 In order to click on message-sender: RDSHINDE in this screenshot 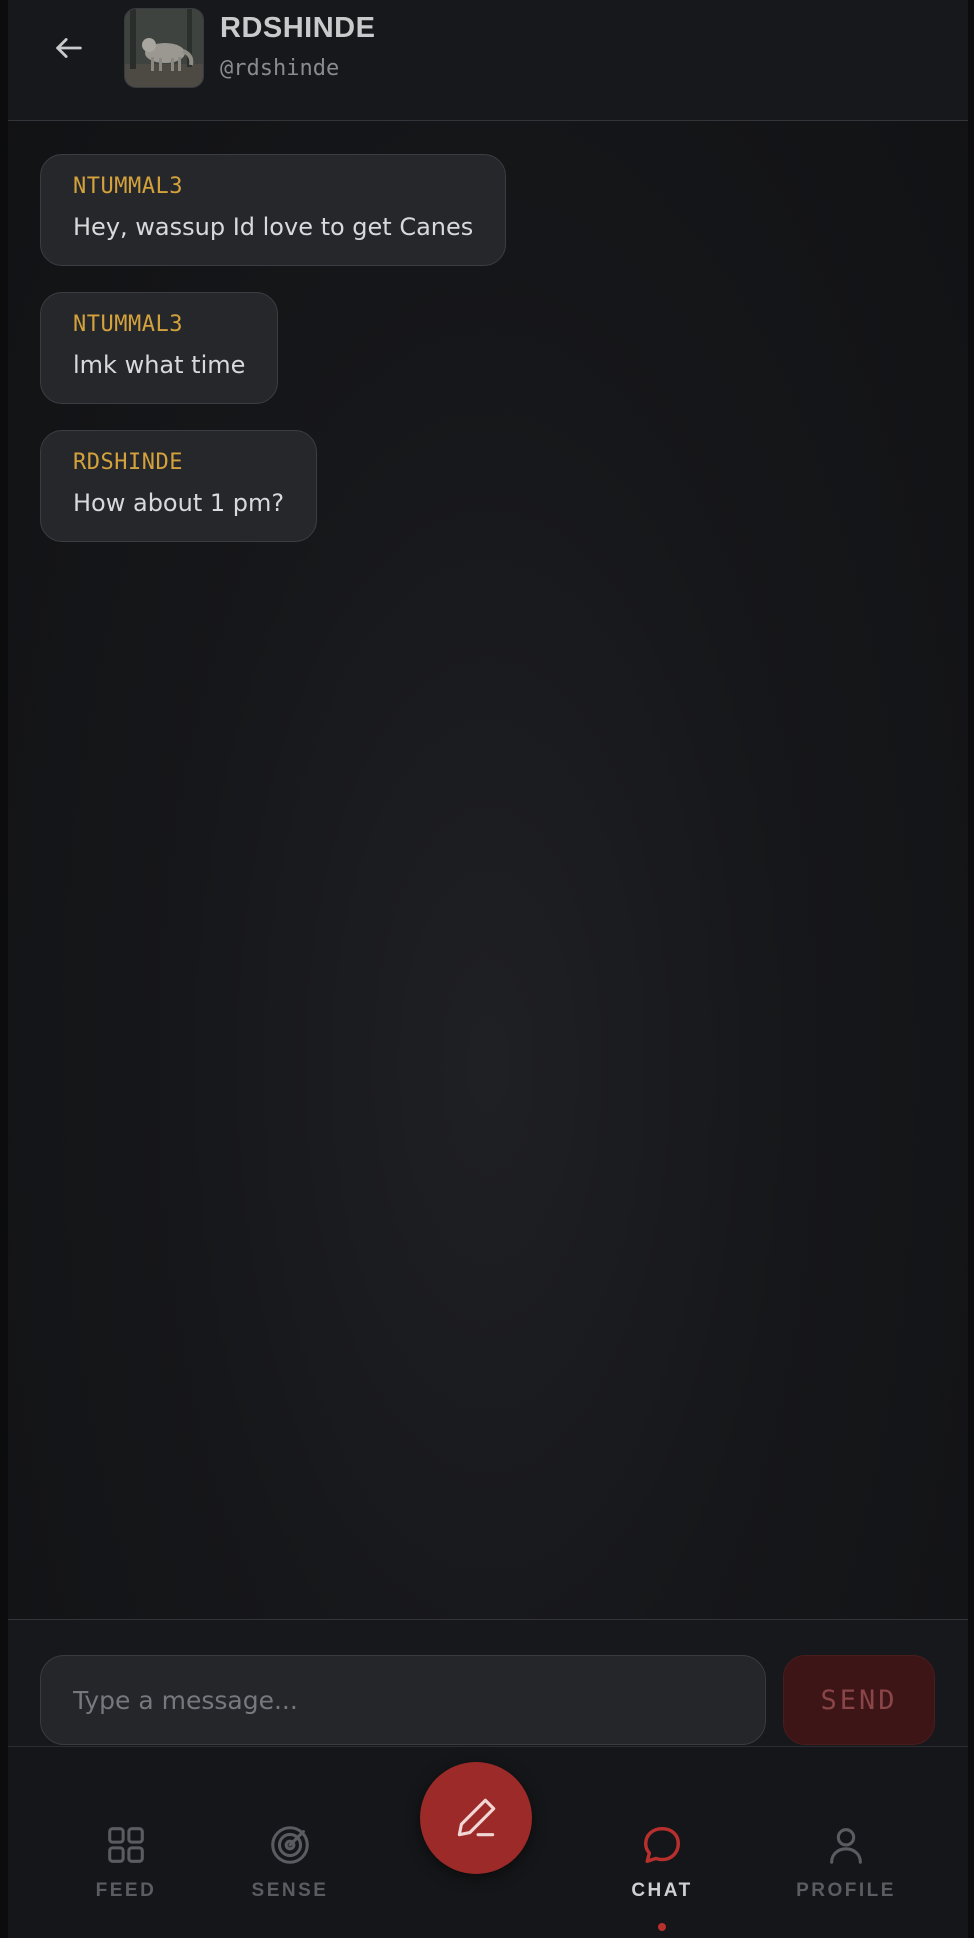, I will do `click(128, 462)`.